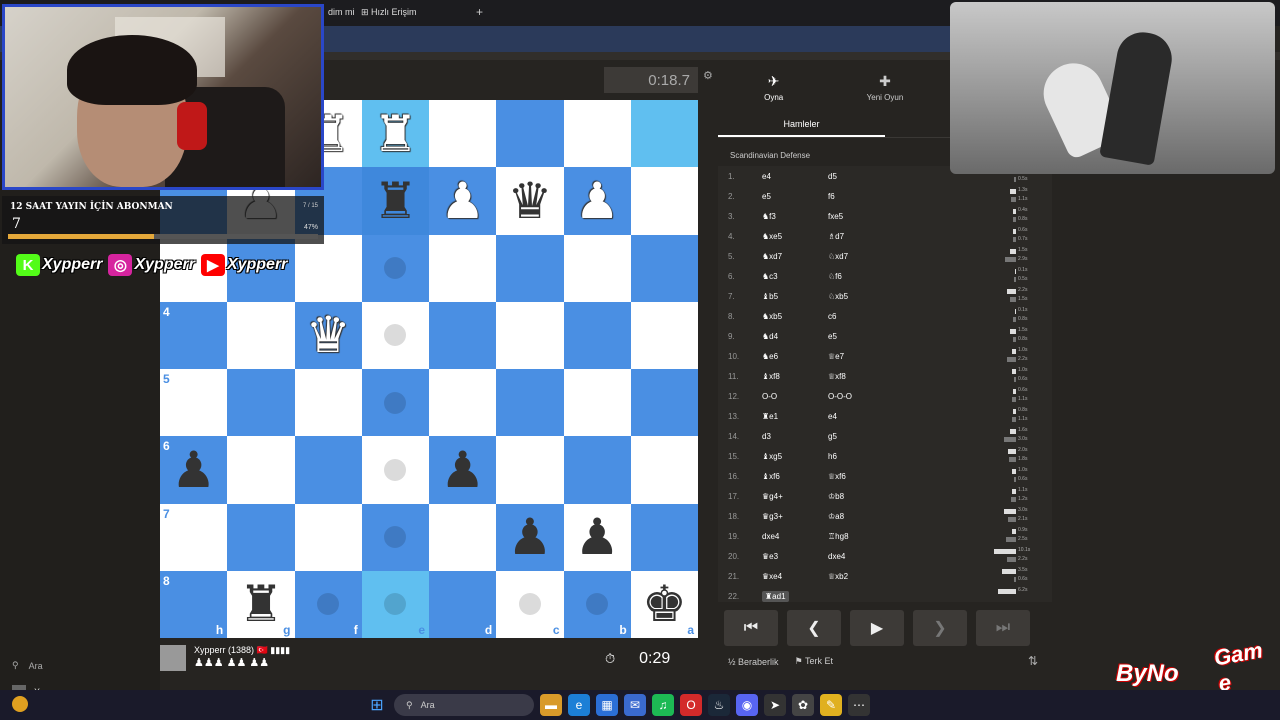 The image size is (1280, 720). What do you see at coordinates (766, 176) in the screenshot?
I see `white-move: e4` at bounding box center [766, 176].